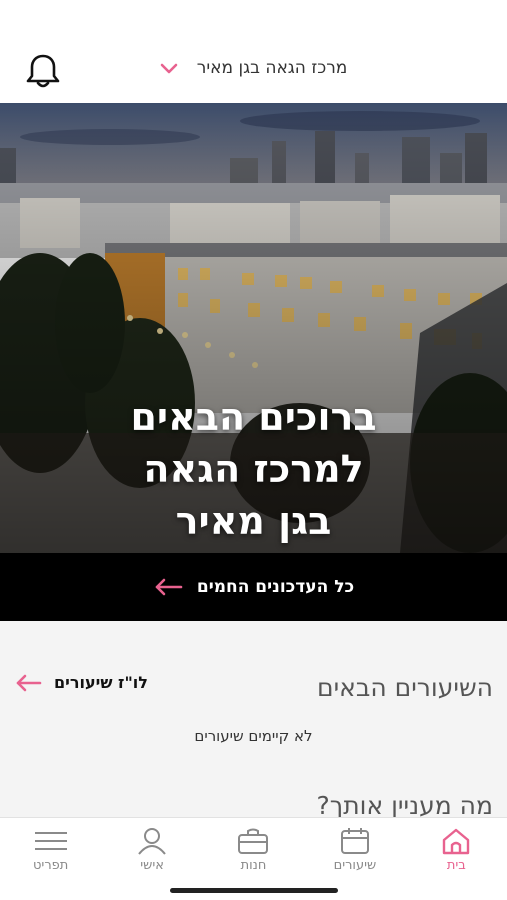 Image resolution: width=507 pixels, height=900 pixels. Describe the element at coordinates (456, 865) in the screenshot. I see `tab-home-label: בית` at that location.